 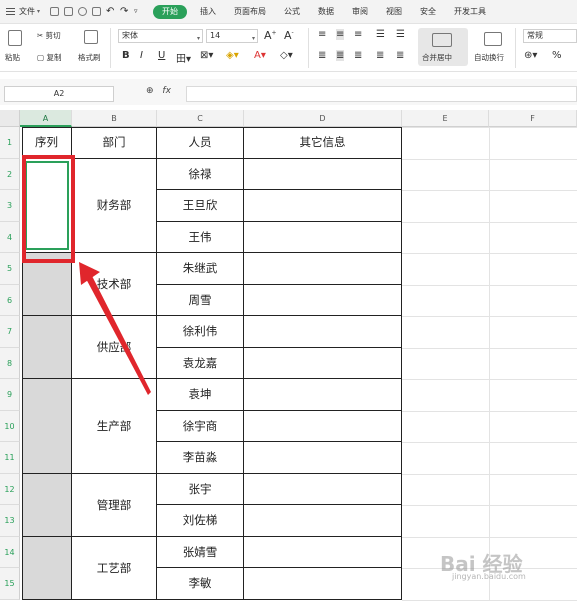 What do you see at coordinates (115, 328) in the screenshot?
I see `pointer-arrow` at bounding box center [115, 328].